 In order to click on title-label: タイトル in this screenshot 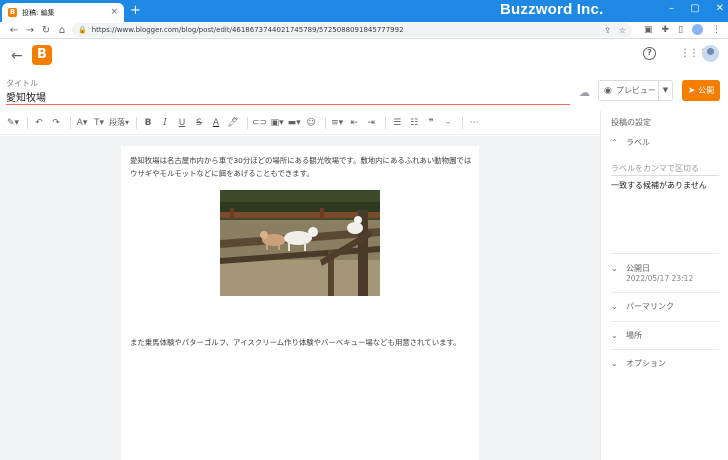, I will do `click(22, 83)`.